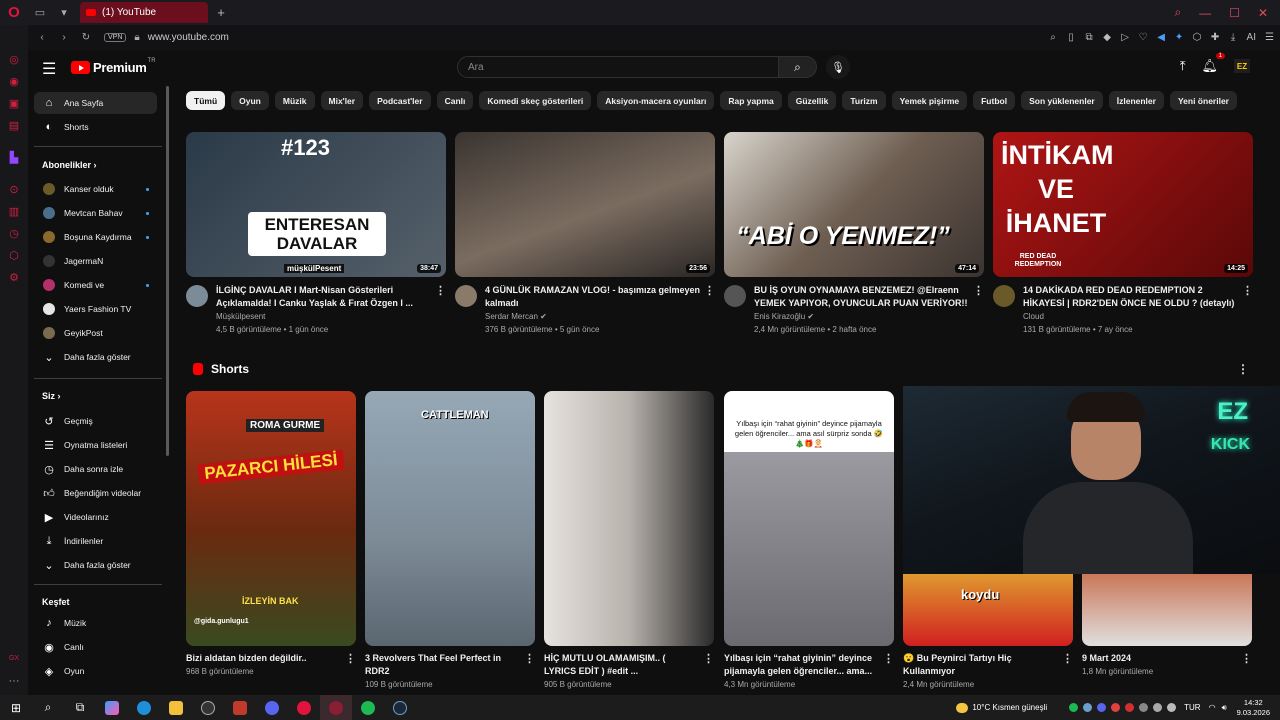 This screenshot has height=720, width=1280. I want to click on chip: Komedi skeç gösterileri, so click(535, 100).